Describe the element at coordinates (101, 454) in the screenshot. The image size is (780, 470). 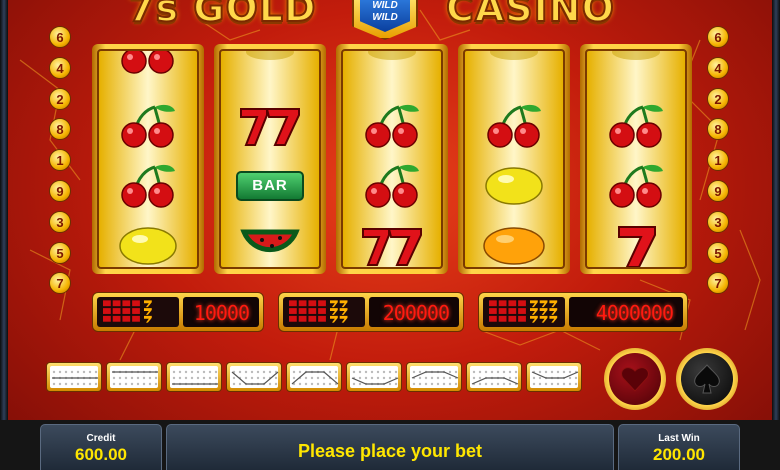
I see `credit-value: 600.00` at that location.